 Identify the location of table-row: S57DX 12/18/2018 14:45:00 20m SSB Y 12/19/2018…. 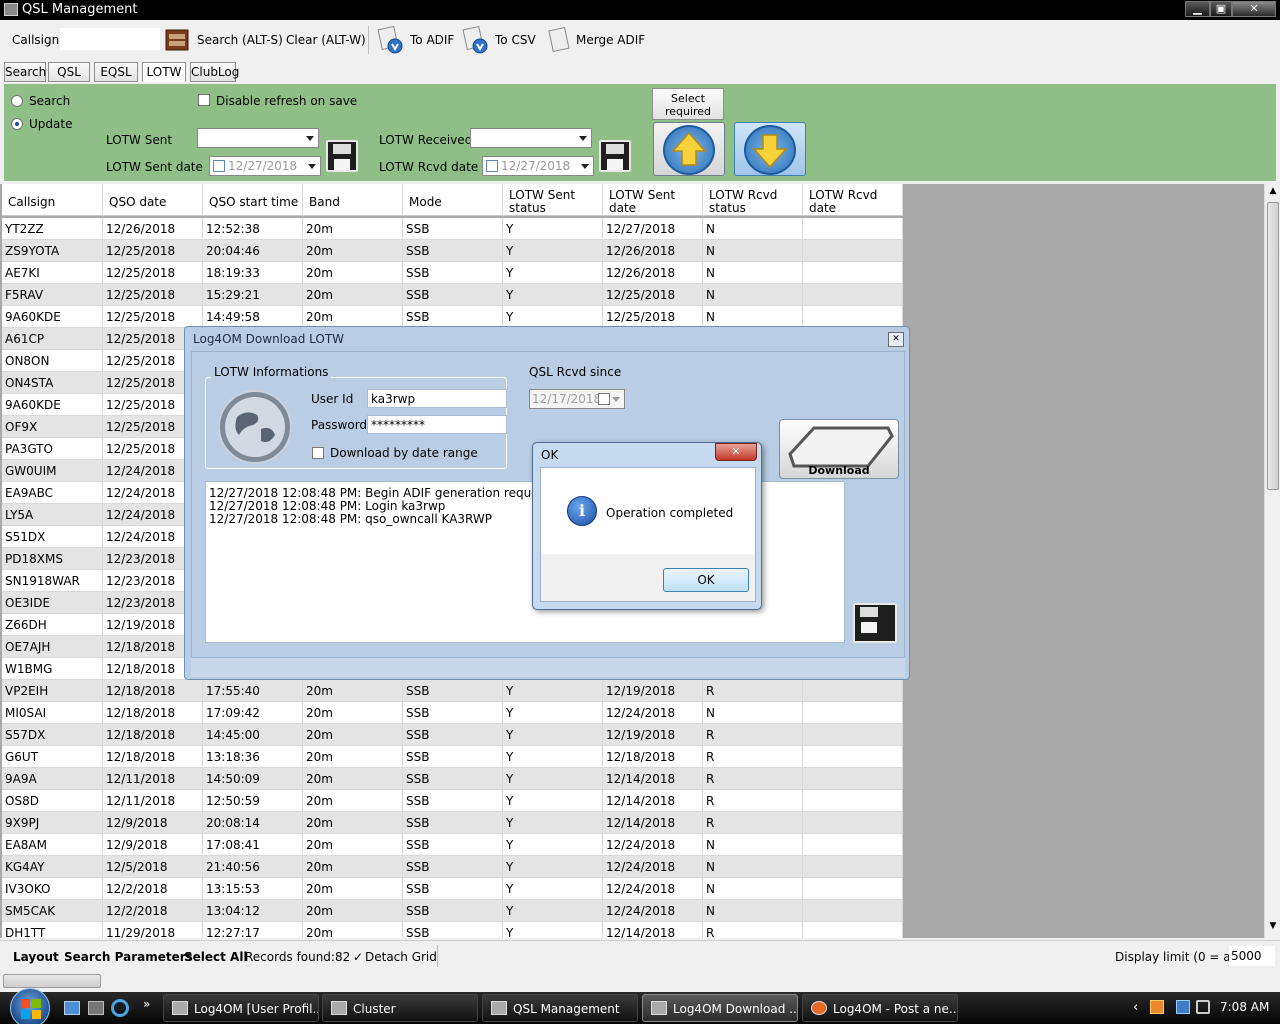
(452, 735).